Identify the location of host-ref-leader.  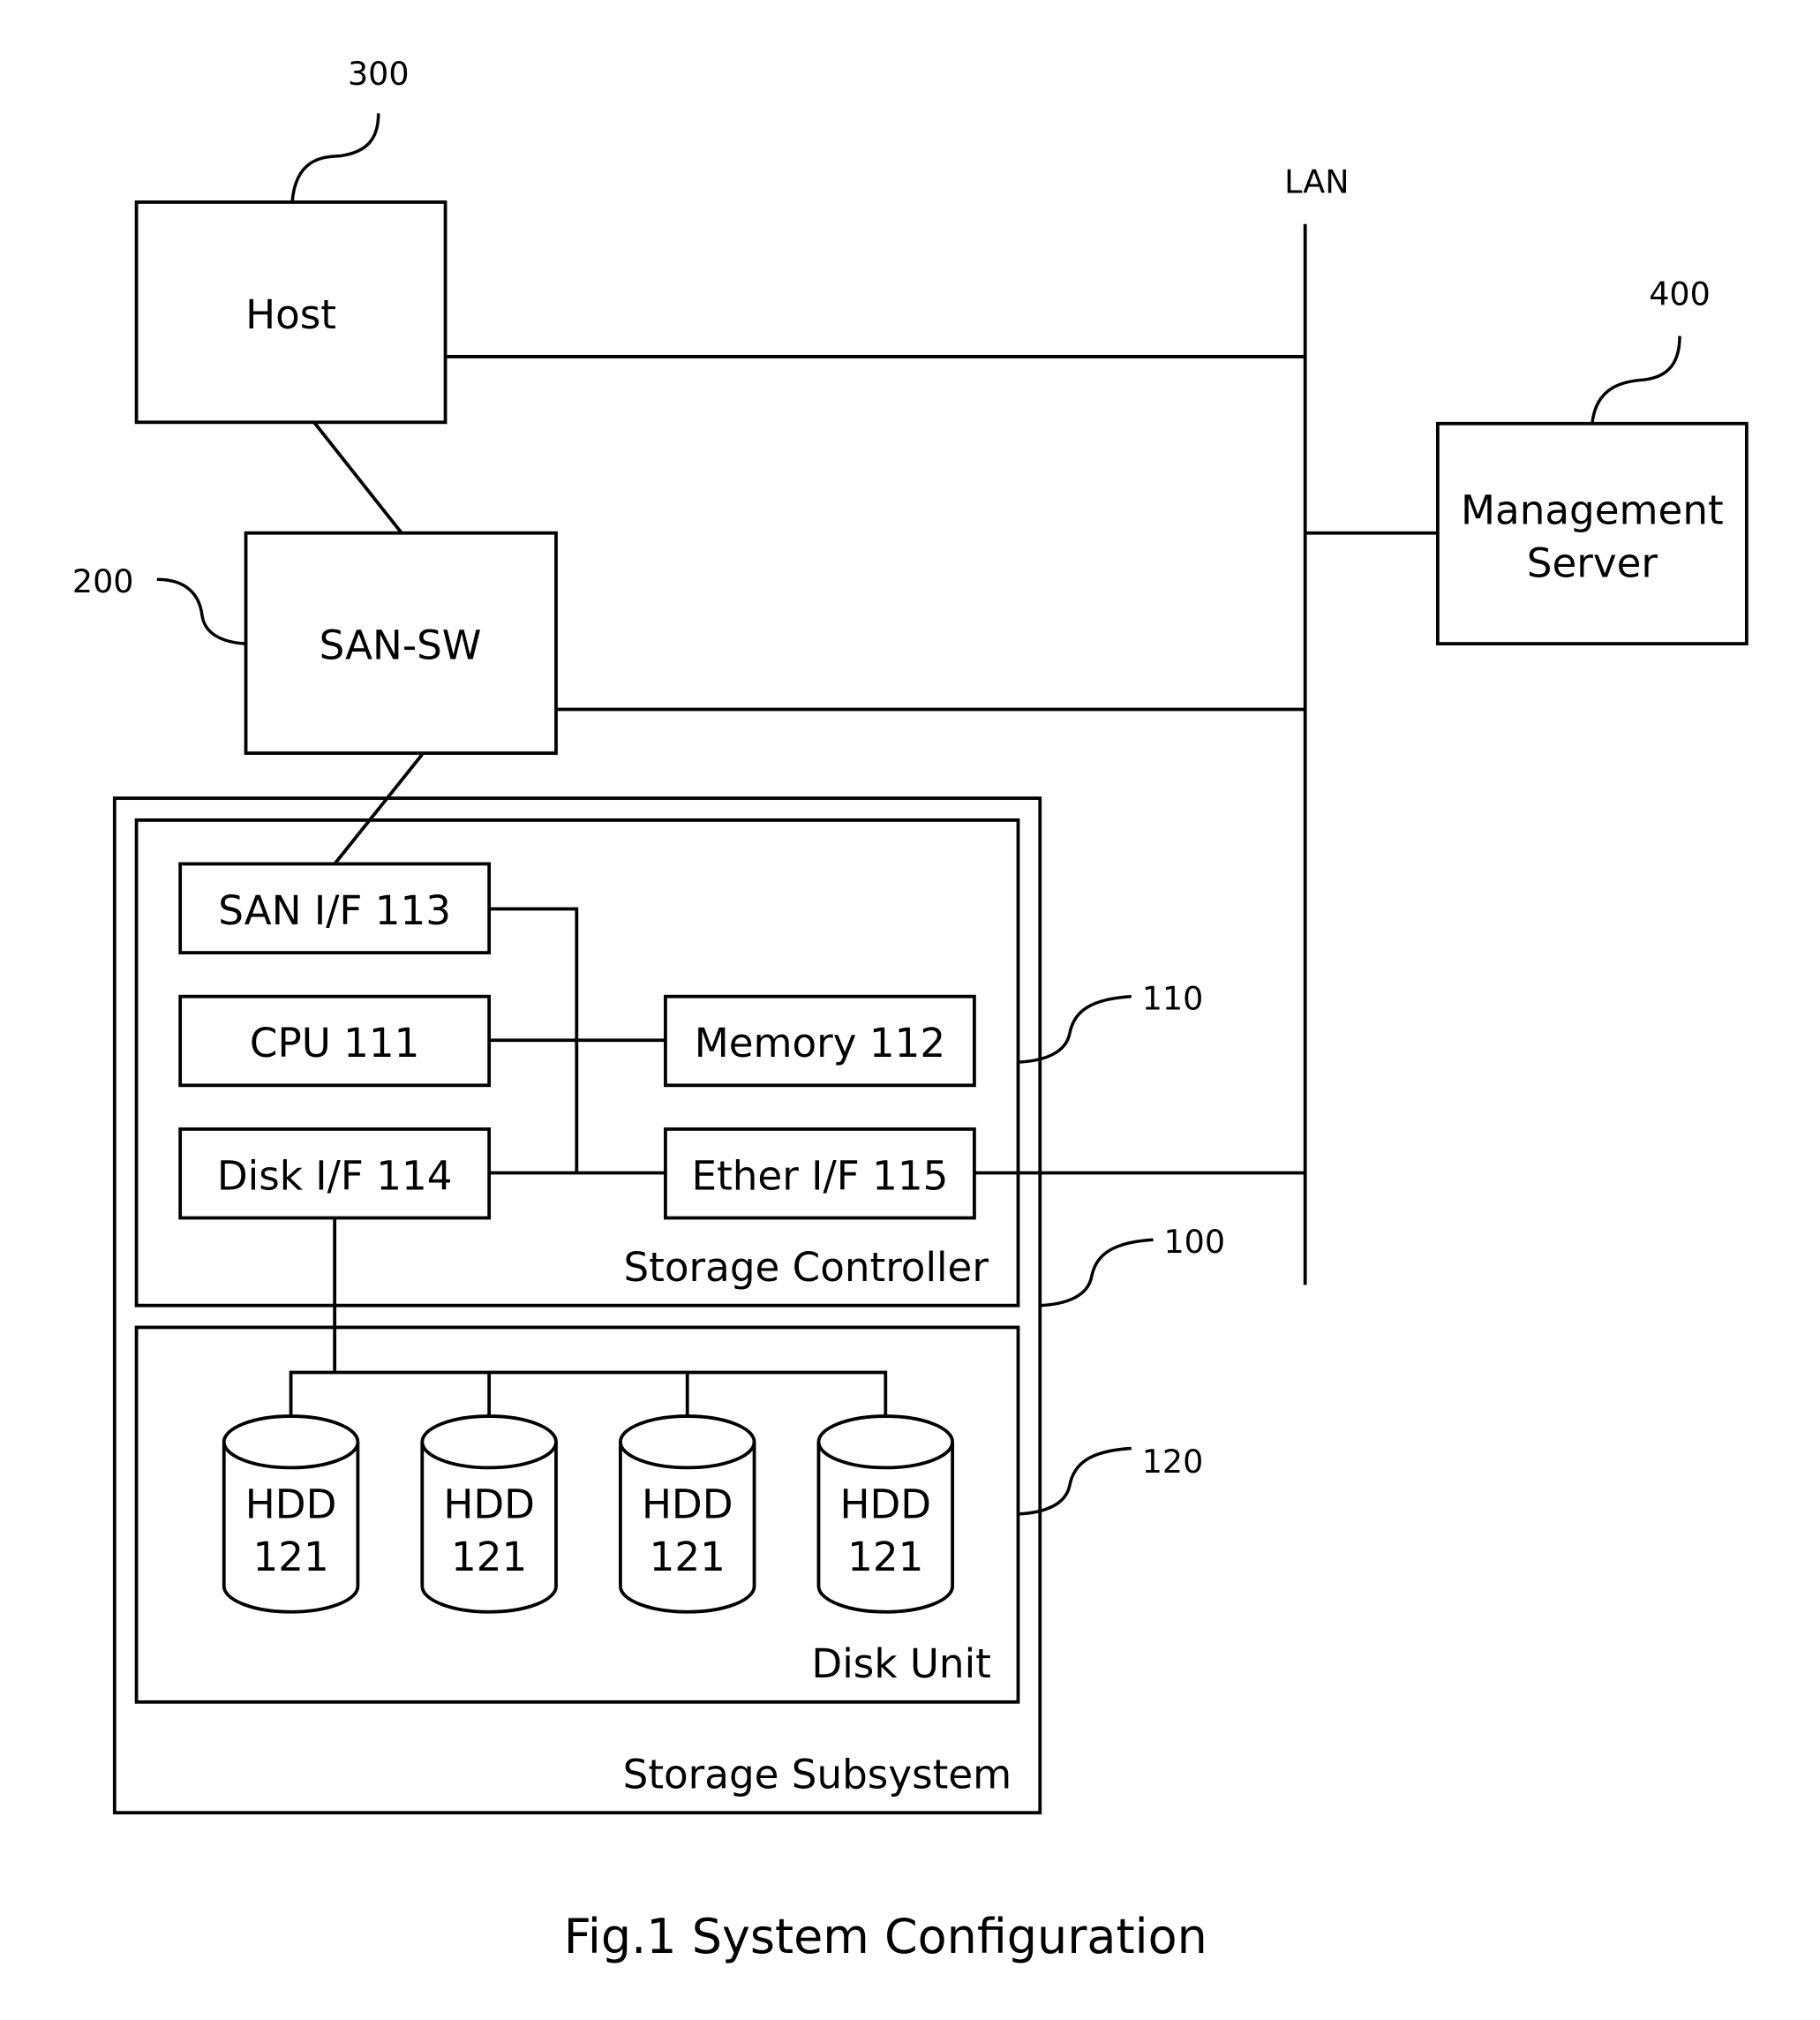
(335, 158).